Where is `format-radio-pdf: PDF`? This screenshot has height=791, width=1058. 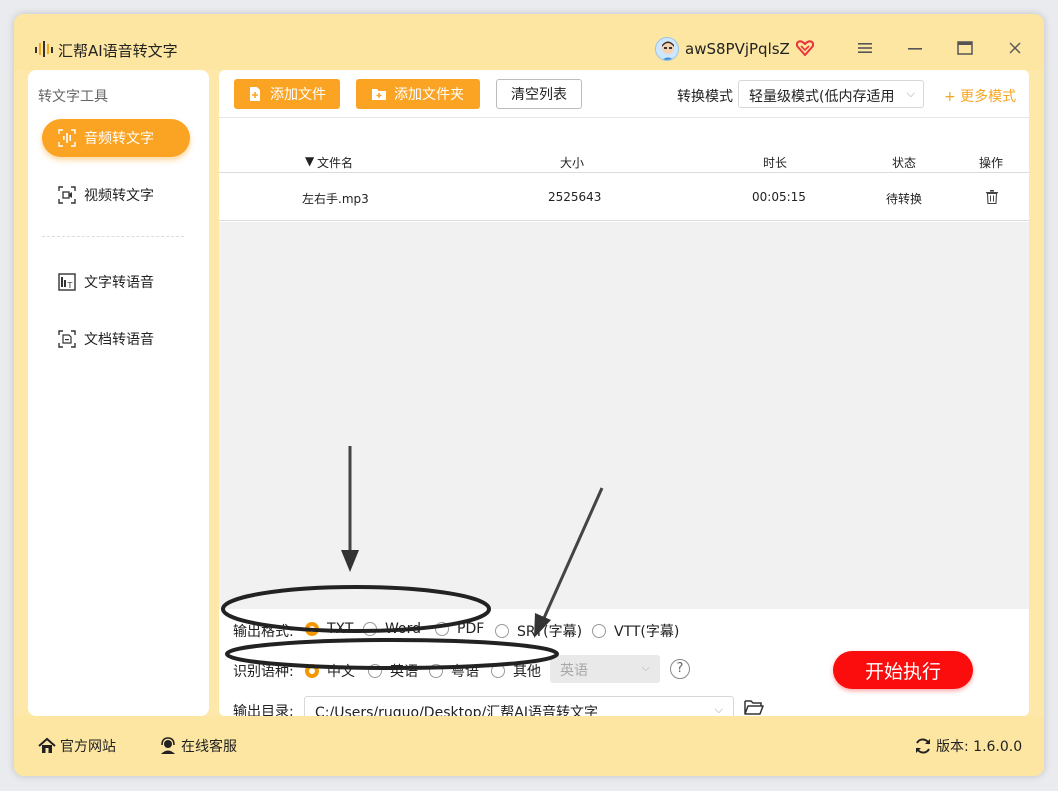 format-radio-pdf: PDF is located at coordinates (459, 629).